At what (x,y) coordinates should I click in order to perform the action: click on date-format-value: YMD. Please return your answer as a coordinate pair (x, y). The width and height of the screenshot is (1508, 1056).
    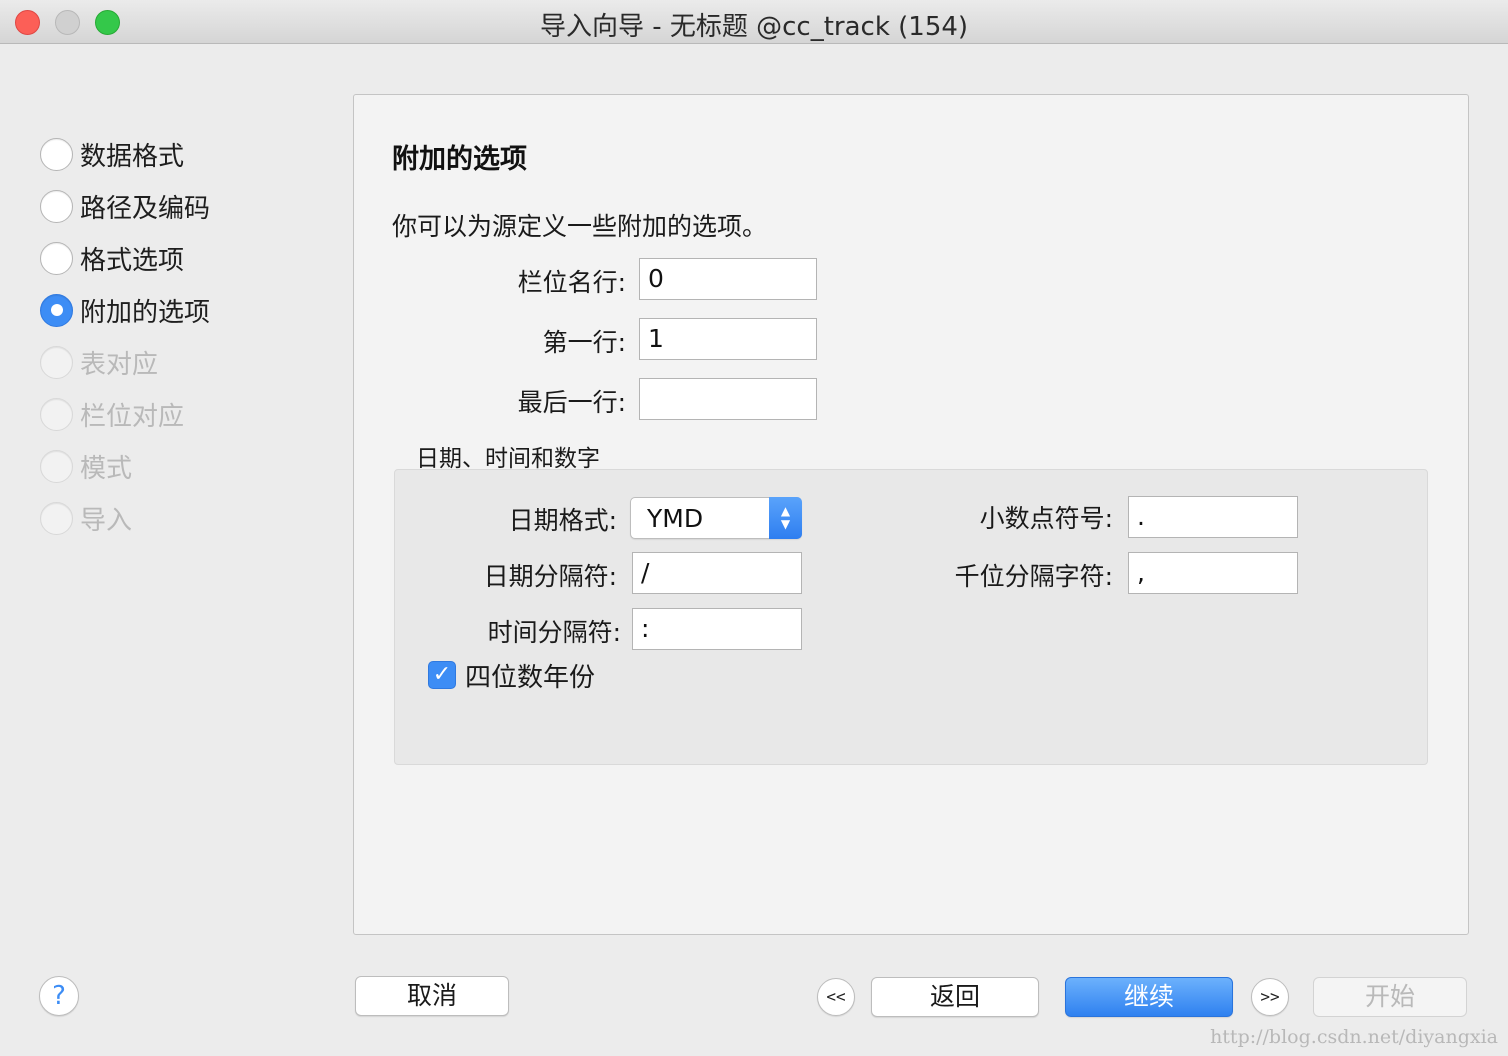
    Looking at the image, I should click on (675, 518).